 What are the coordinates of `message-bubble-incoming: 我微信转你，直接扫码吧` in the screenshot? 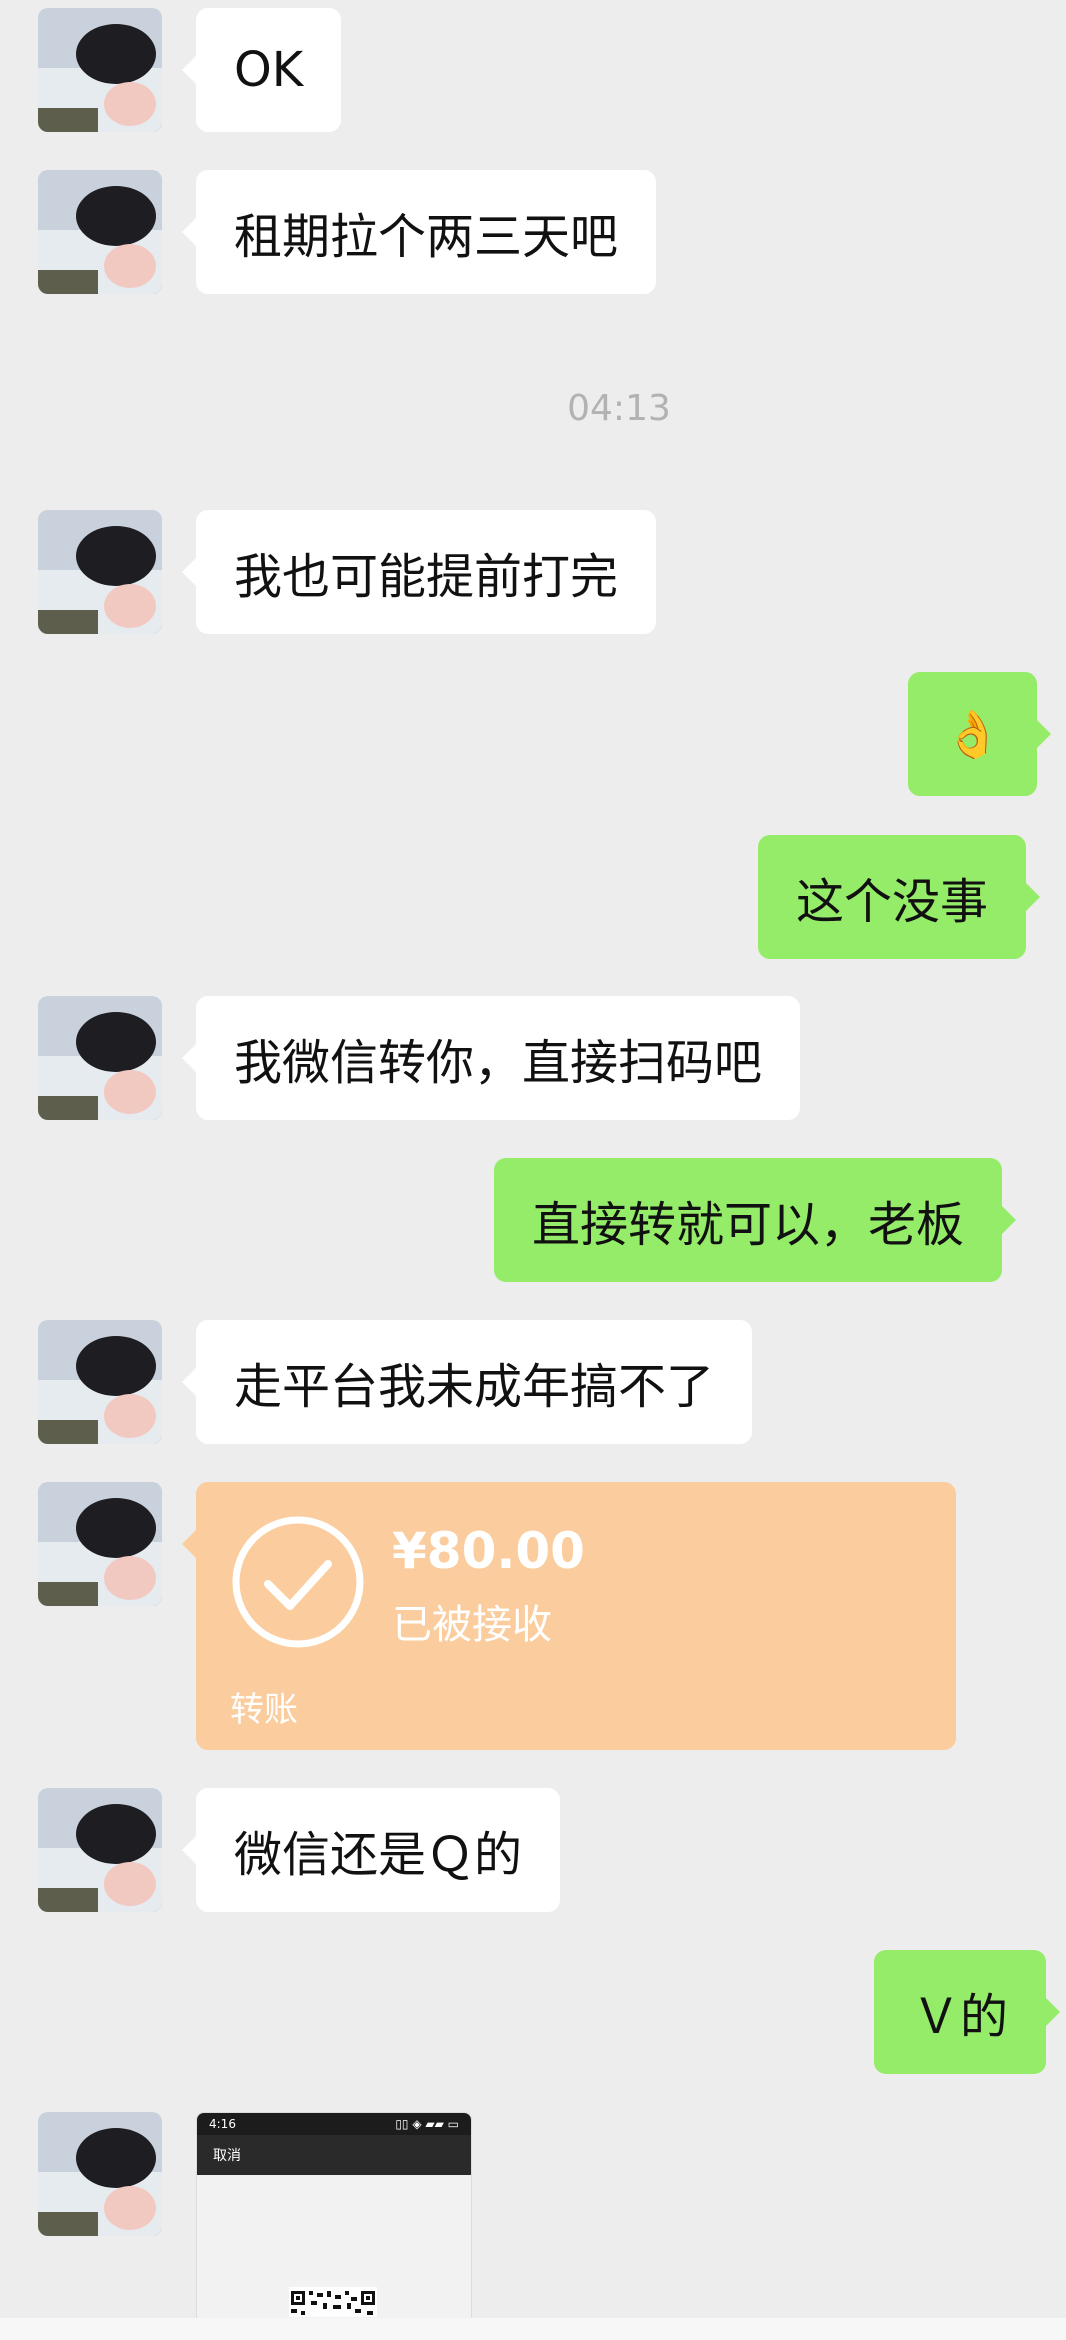 It's located at (491, 1058).